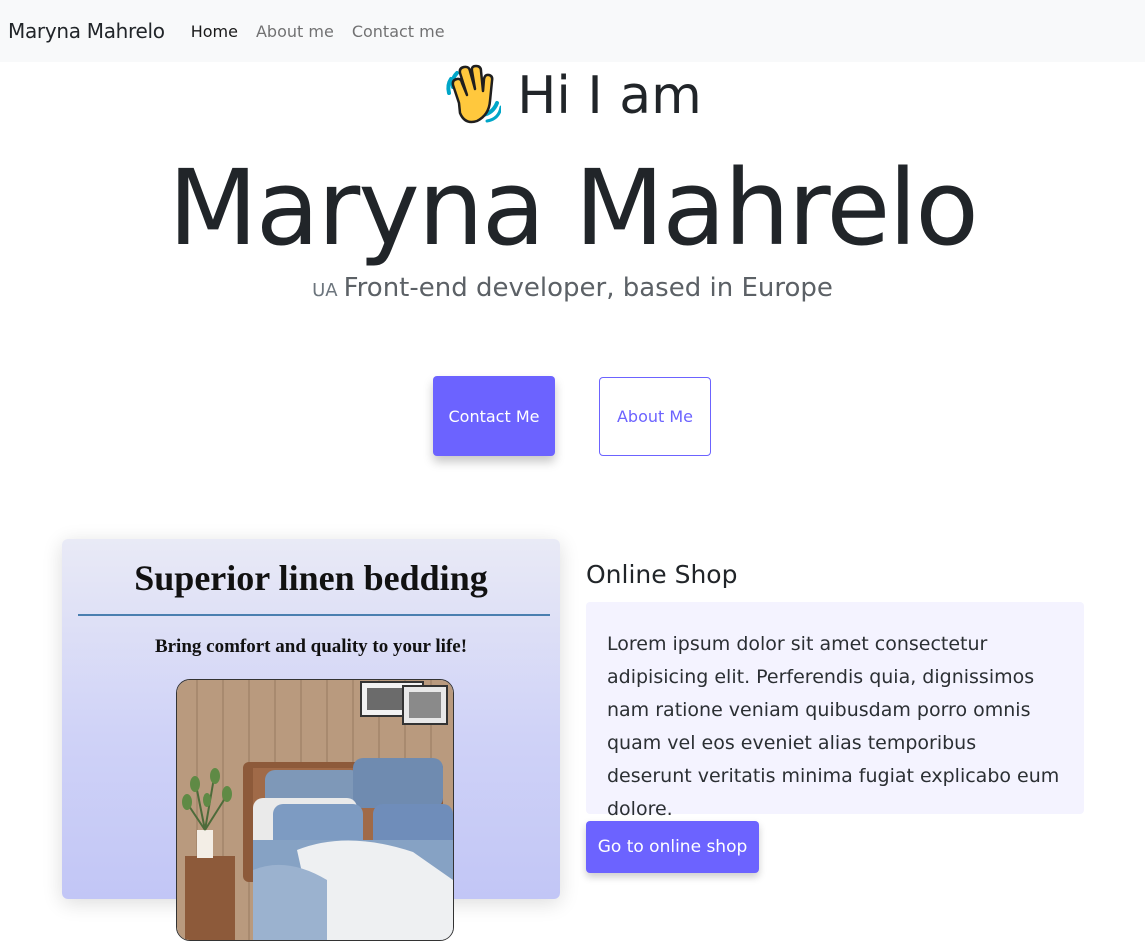 This screenshot has height=941, width=1145. What do you see at coordinates (573, 208) in the screenshot?
I see `hero-name: Maryna Mahrelo` at bounding box center [573, 208].